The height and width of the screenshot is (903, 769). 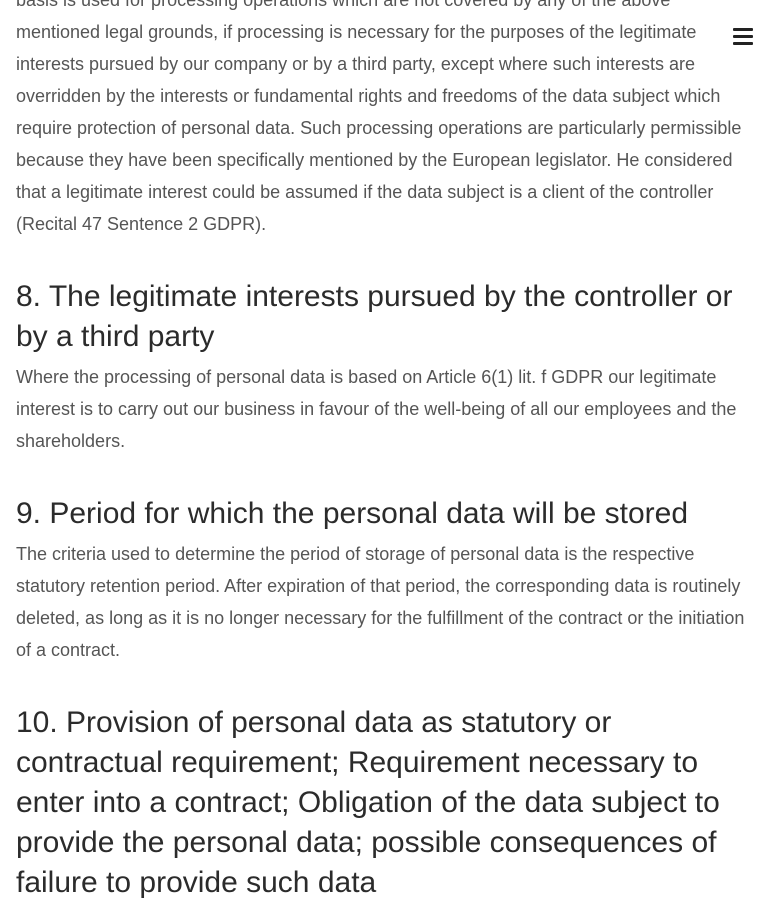 I want to click on menu-button, so click(x=743, y=35).